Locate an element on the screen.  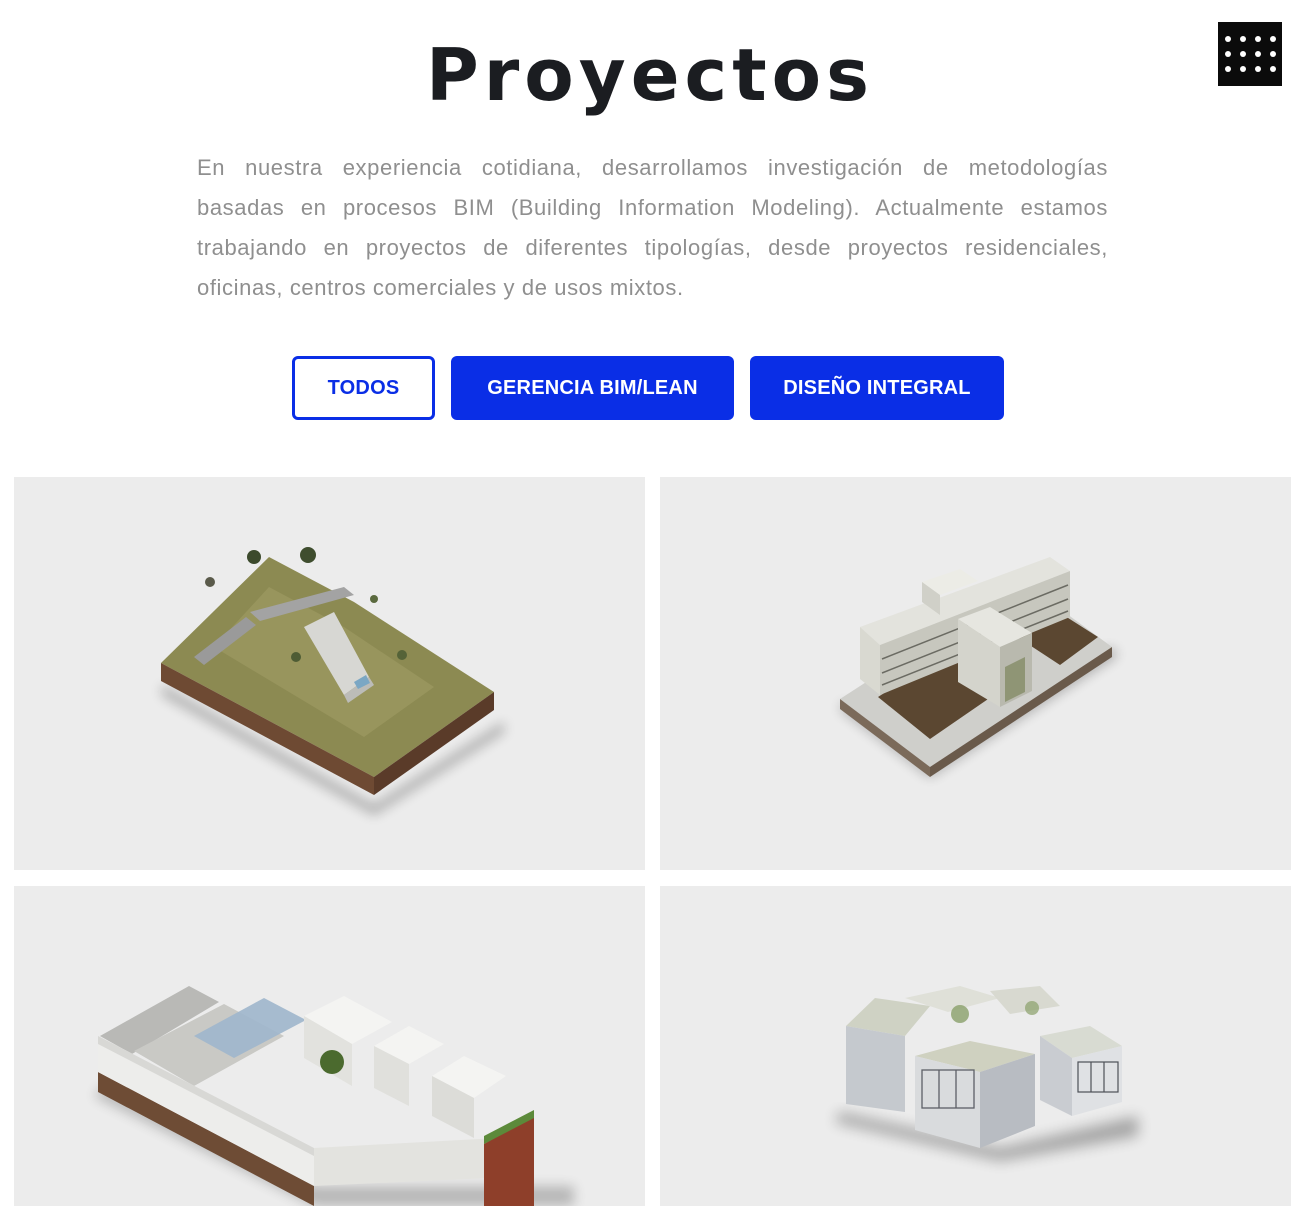
clustered-glass-volumes-model is located at coordinates (986, 1073).